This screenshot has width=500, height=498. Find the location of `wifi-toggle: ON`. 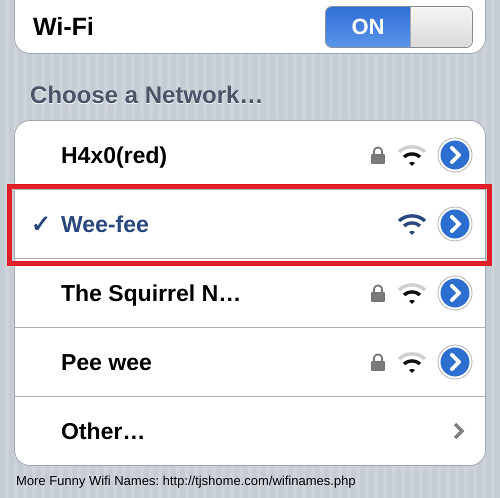

wifi-toggle: ON is located at coordinates (399, 27).